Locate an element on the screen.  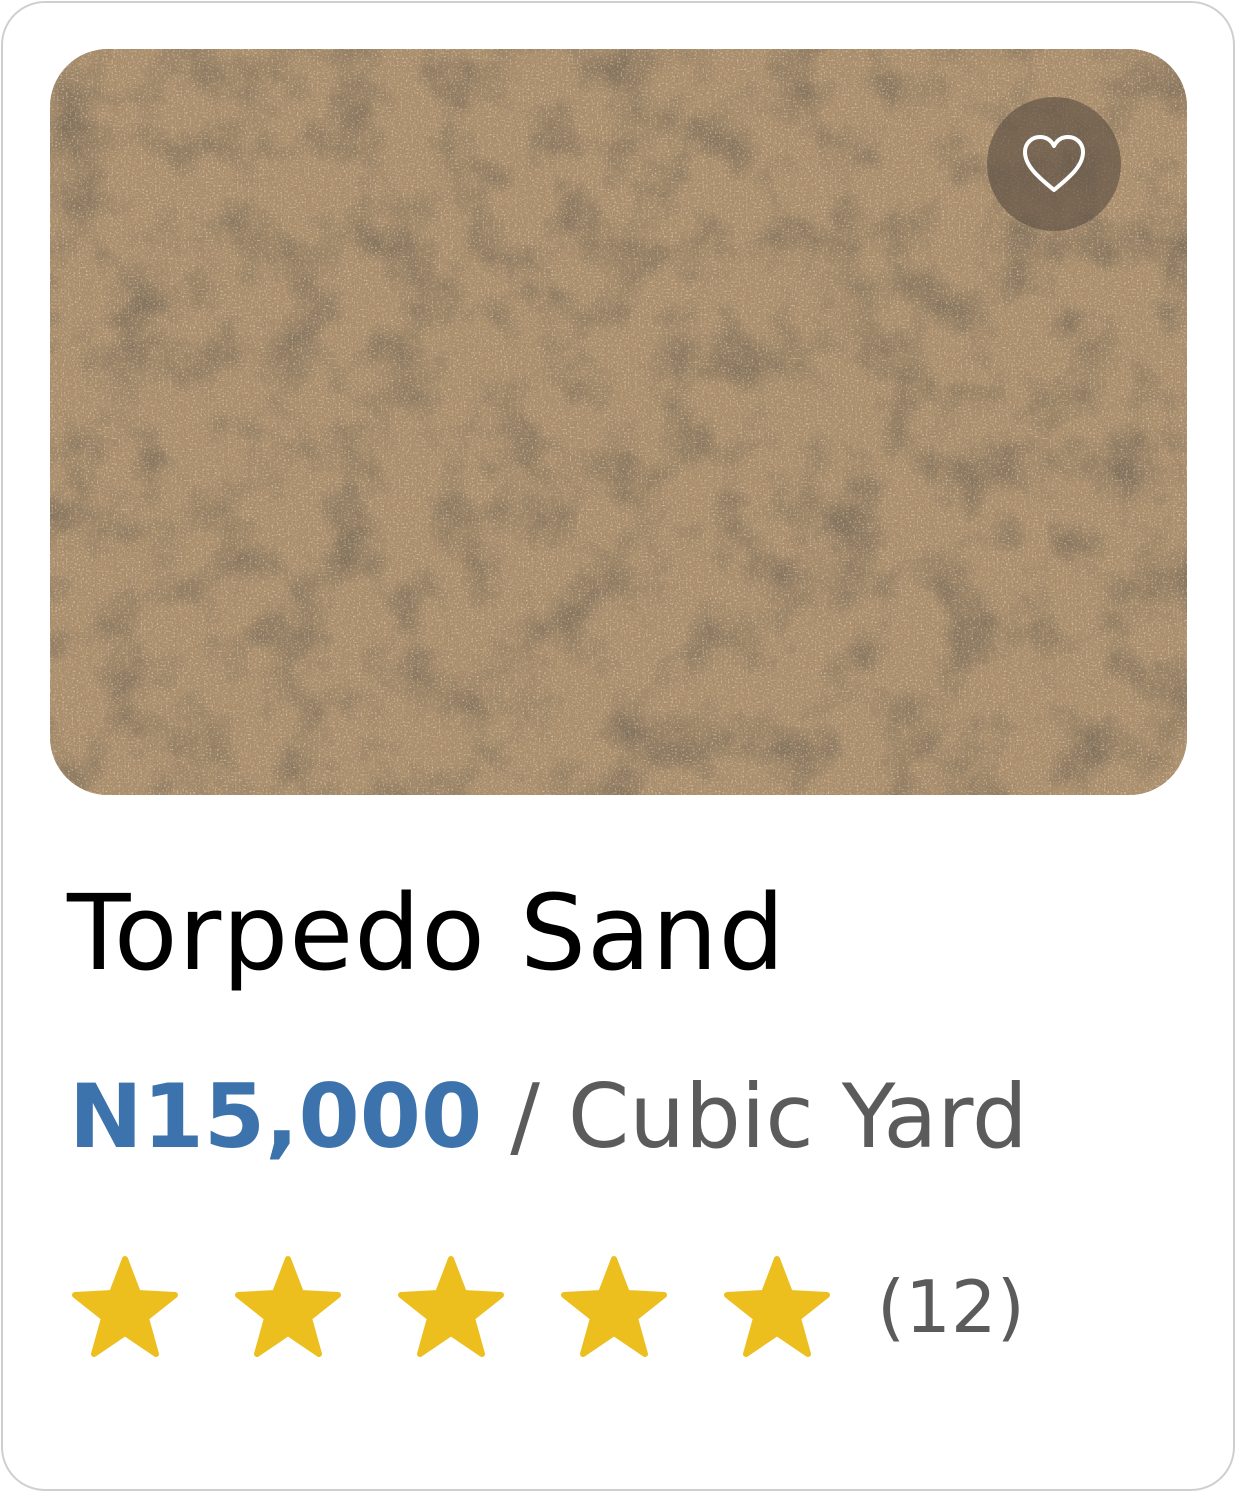
product-title: Torpedo Sand is located at coordinates (426, 933).